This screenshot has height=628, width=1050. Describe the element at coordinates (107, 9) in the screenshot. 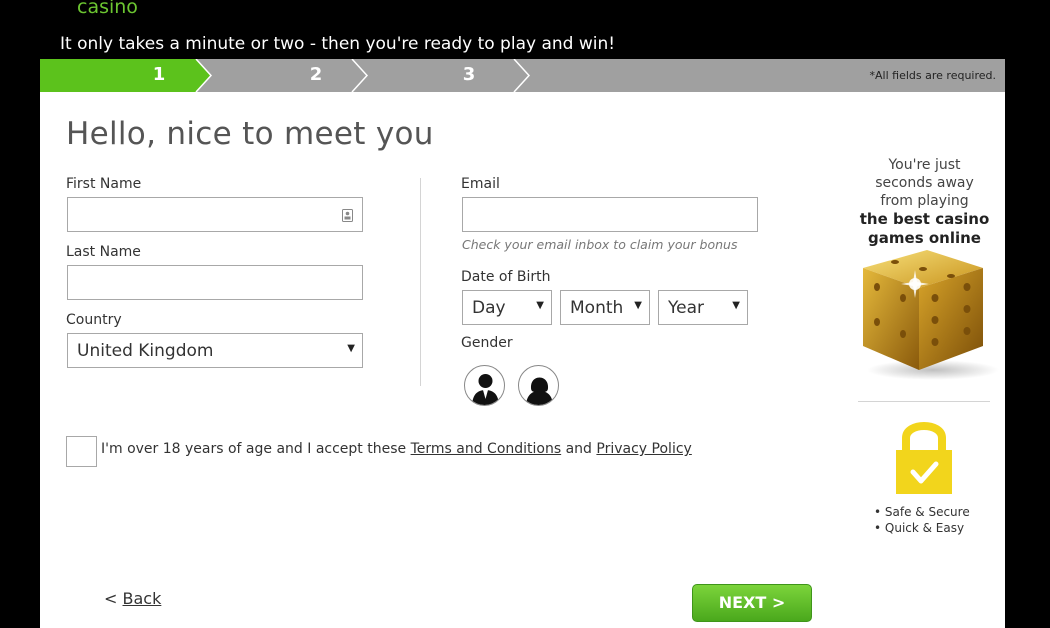

I see `brand-logo: casino` at that location.